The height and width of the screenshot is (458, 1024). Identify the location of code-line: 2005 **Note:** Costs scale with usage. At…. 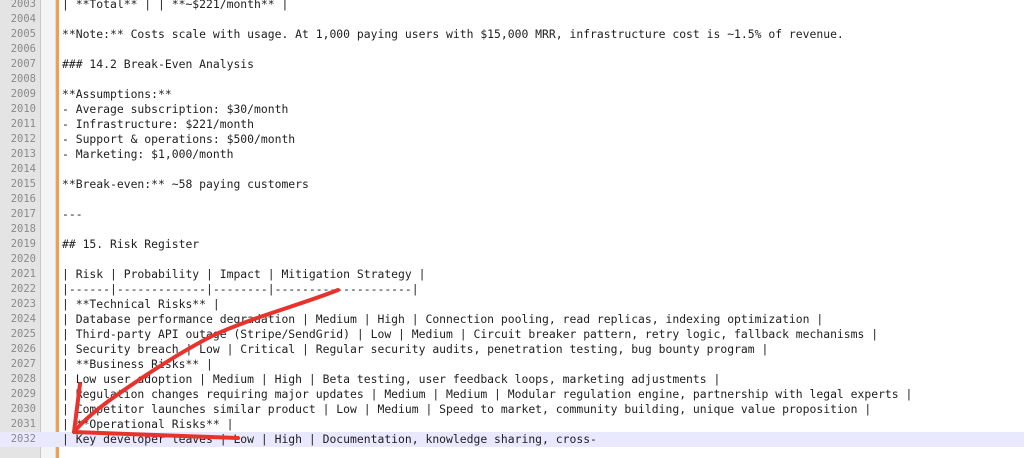
(512, 34).